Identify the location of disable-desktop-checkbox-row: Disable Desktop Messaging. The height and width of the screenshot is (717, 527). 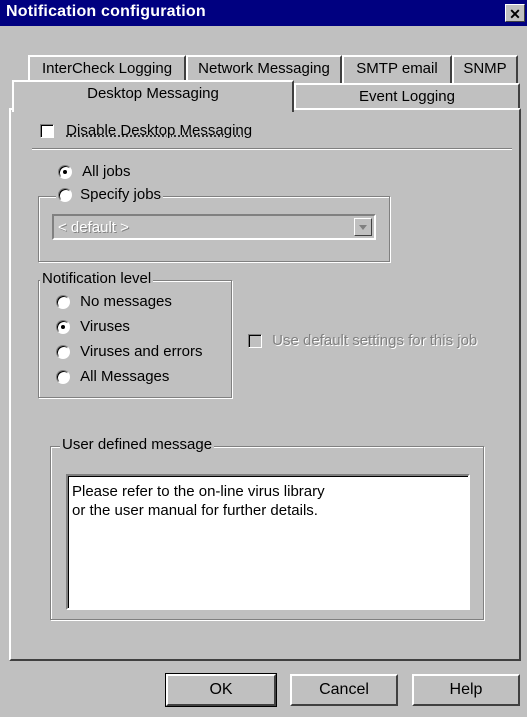
(146, 130).